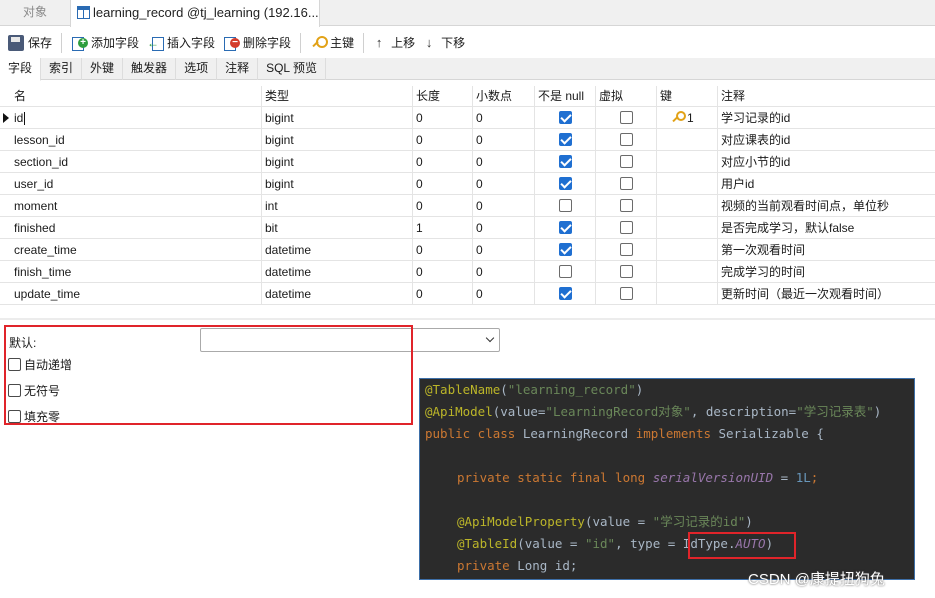  I want to click on column-header-type: 类型, so click(337, 96).